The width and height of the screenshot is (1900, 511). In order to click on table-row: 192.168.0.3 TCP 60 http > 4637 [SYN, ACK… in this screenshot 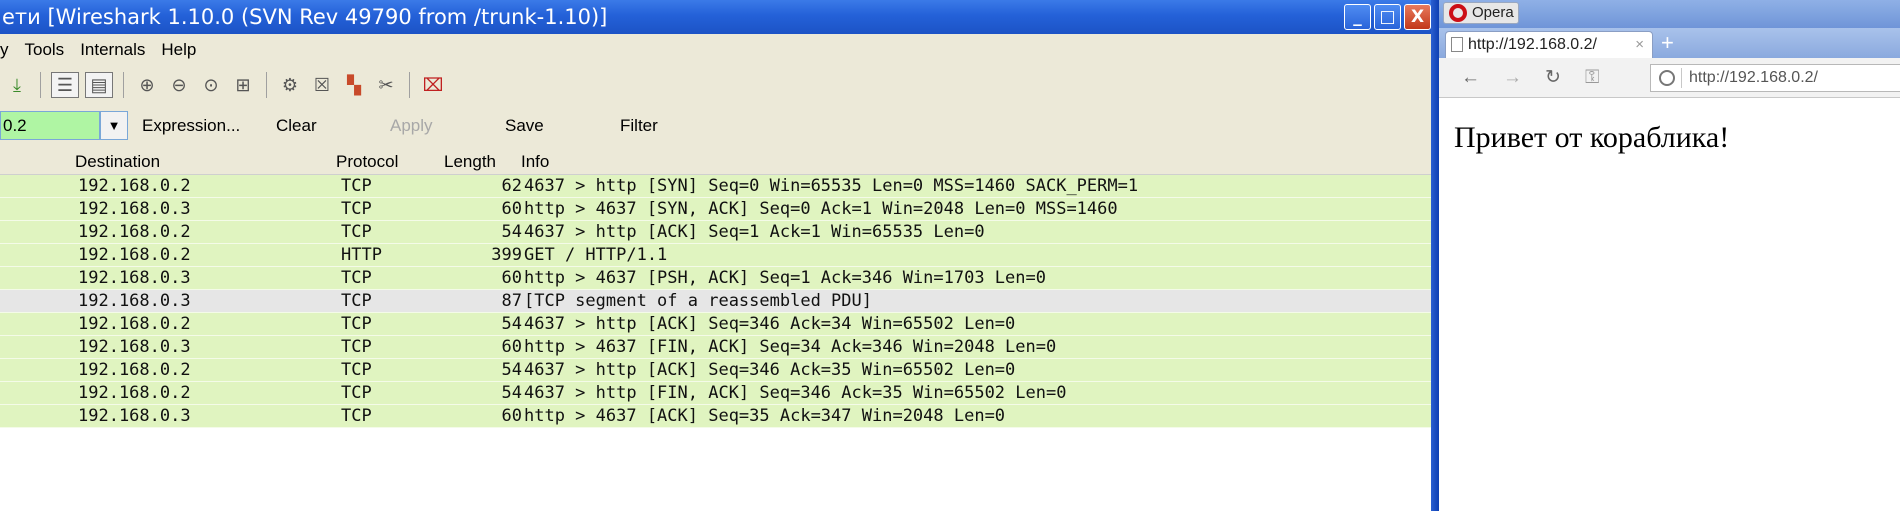, I will do `click(715, 209)`.